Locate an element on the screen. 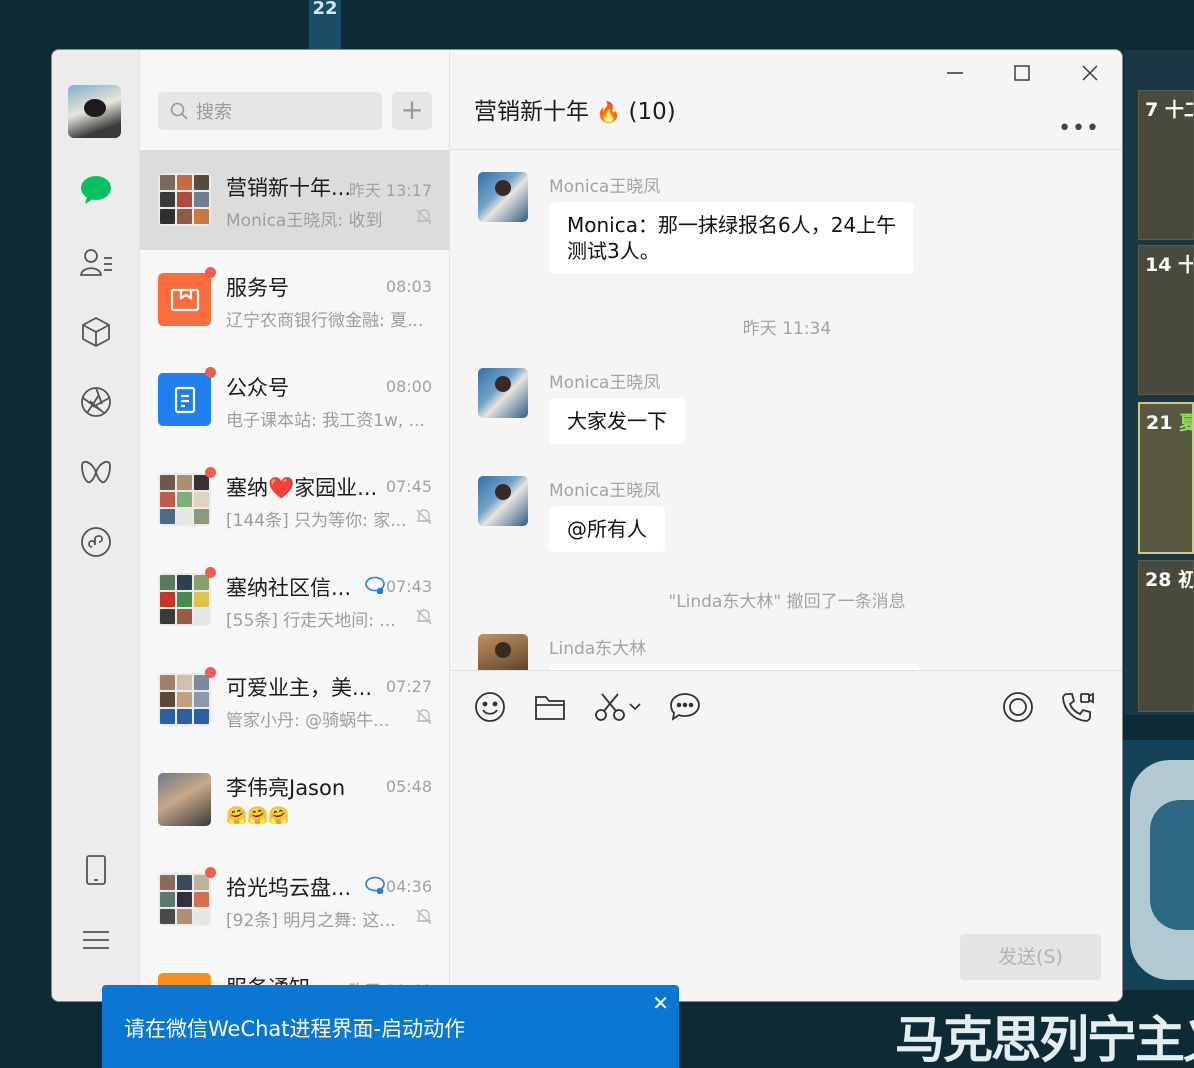 The image size is (1194, 1068). channels-icon is located at coordinates (96, 472).